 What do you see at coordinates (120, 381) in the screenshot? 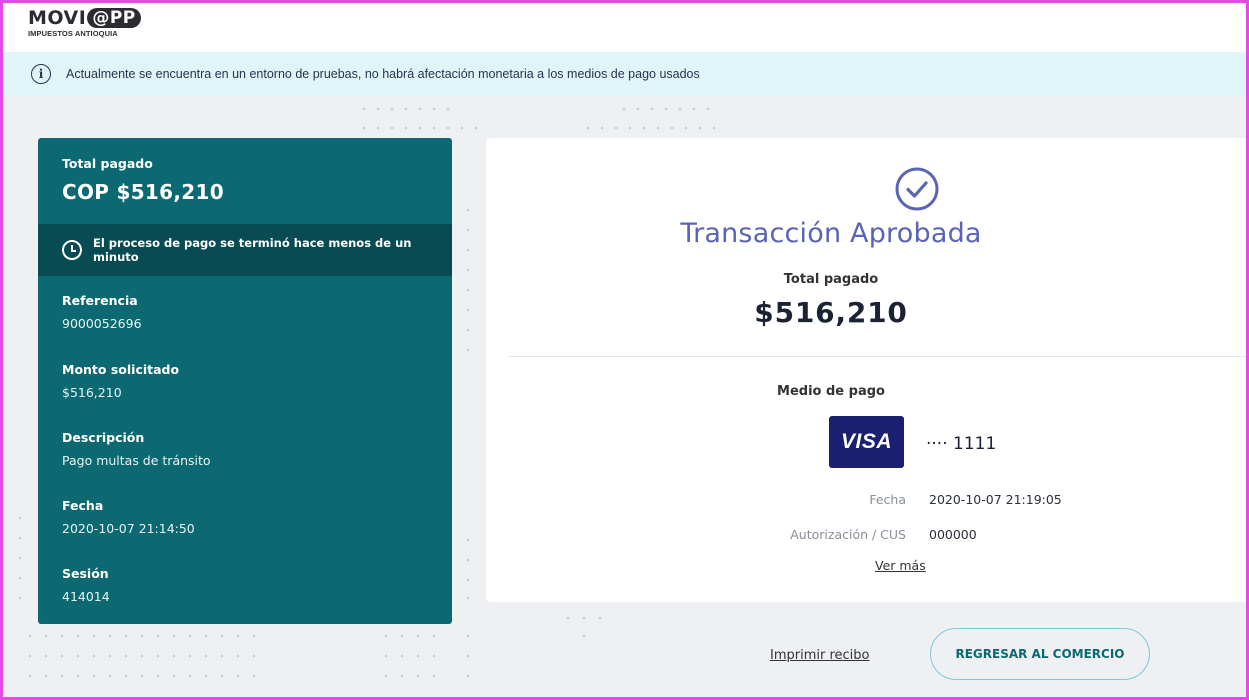
I see `field-monto-solicitado: Monto solicitado $516,210` at bounding box center [120, 381].